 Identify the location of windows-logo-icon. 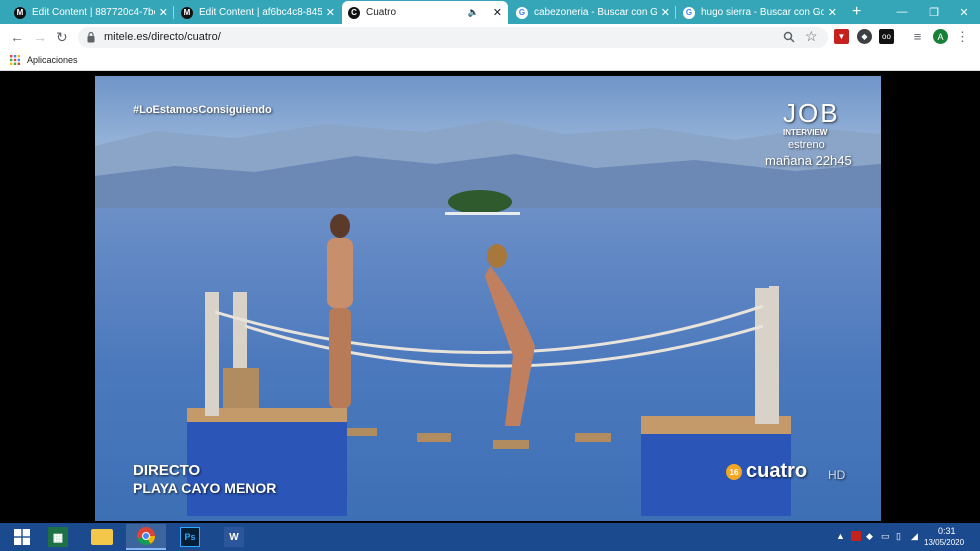
(22, 537).